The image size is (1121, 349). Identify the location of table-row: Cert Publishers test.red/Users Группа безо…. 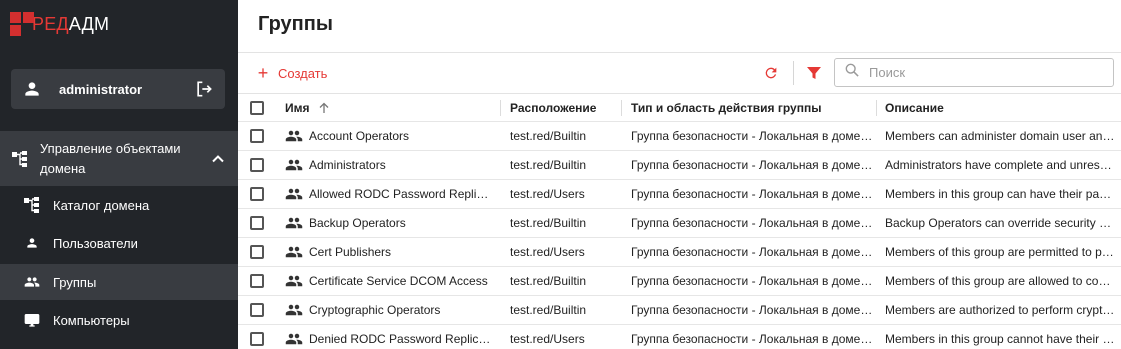
(679, 252).